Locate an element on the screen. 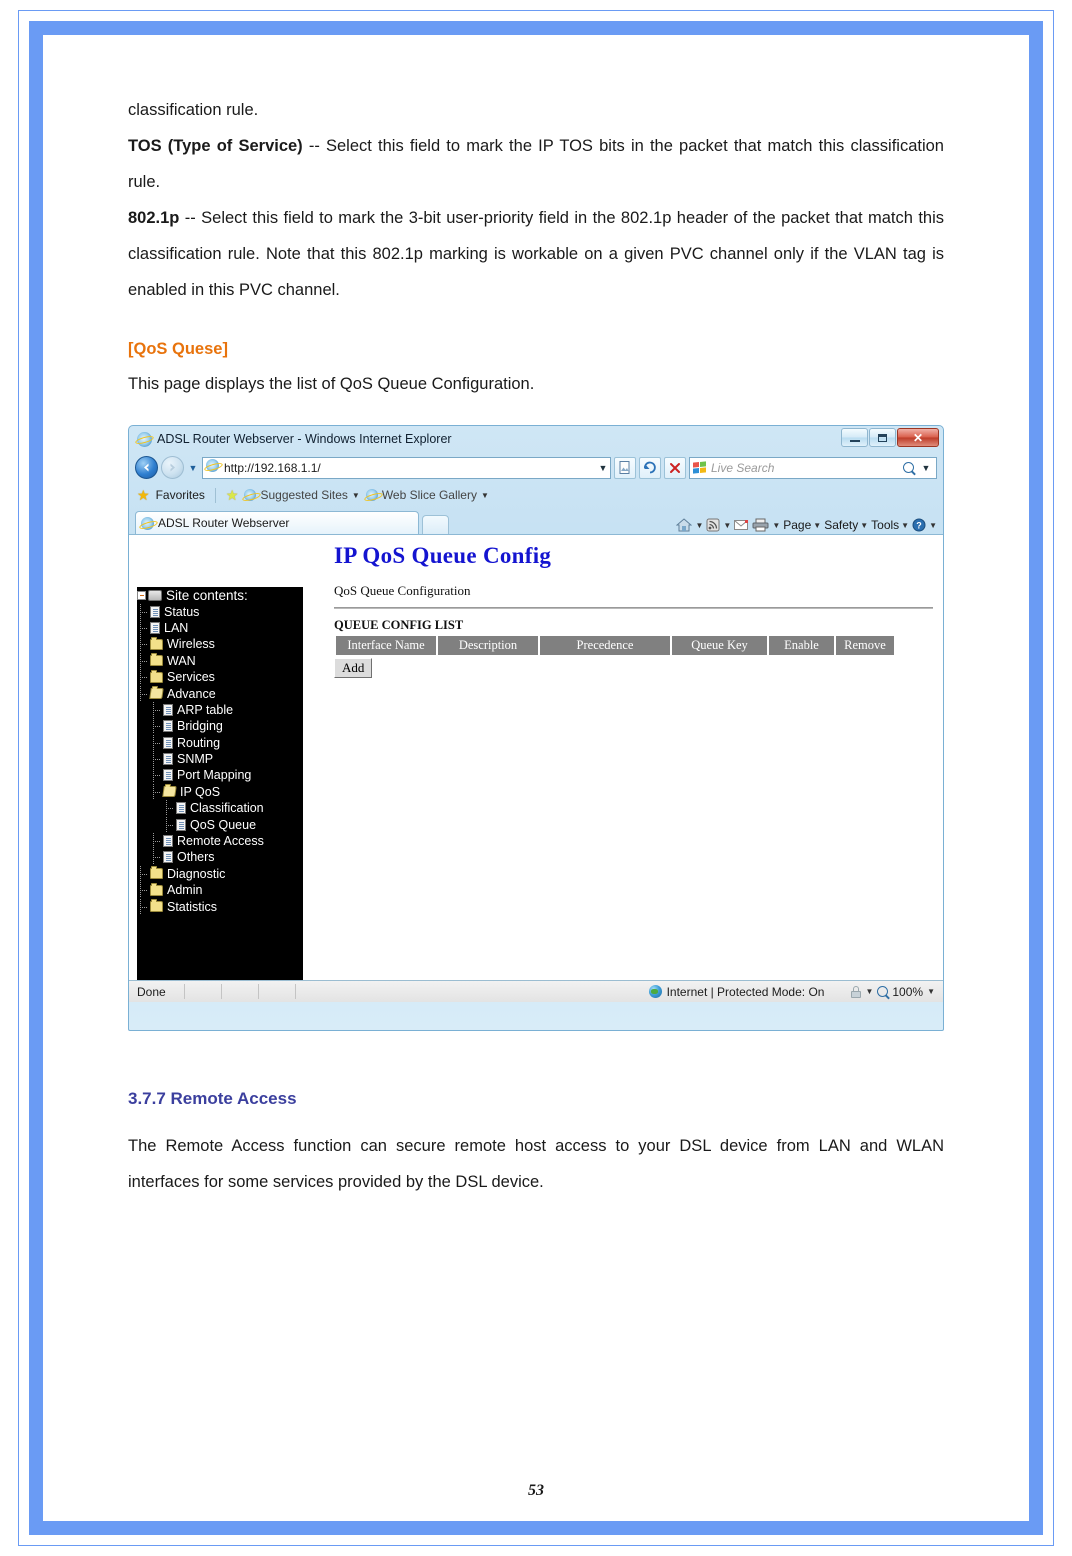 The height and width of the screenshot is (1556, 1072). tab-favicon-icon is located at coordinates (147, 523).